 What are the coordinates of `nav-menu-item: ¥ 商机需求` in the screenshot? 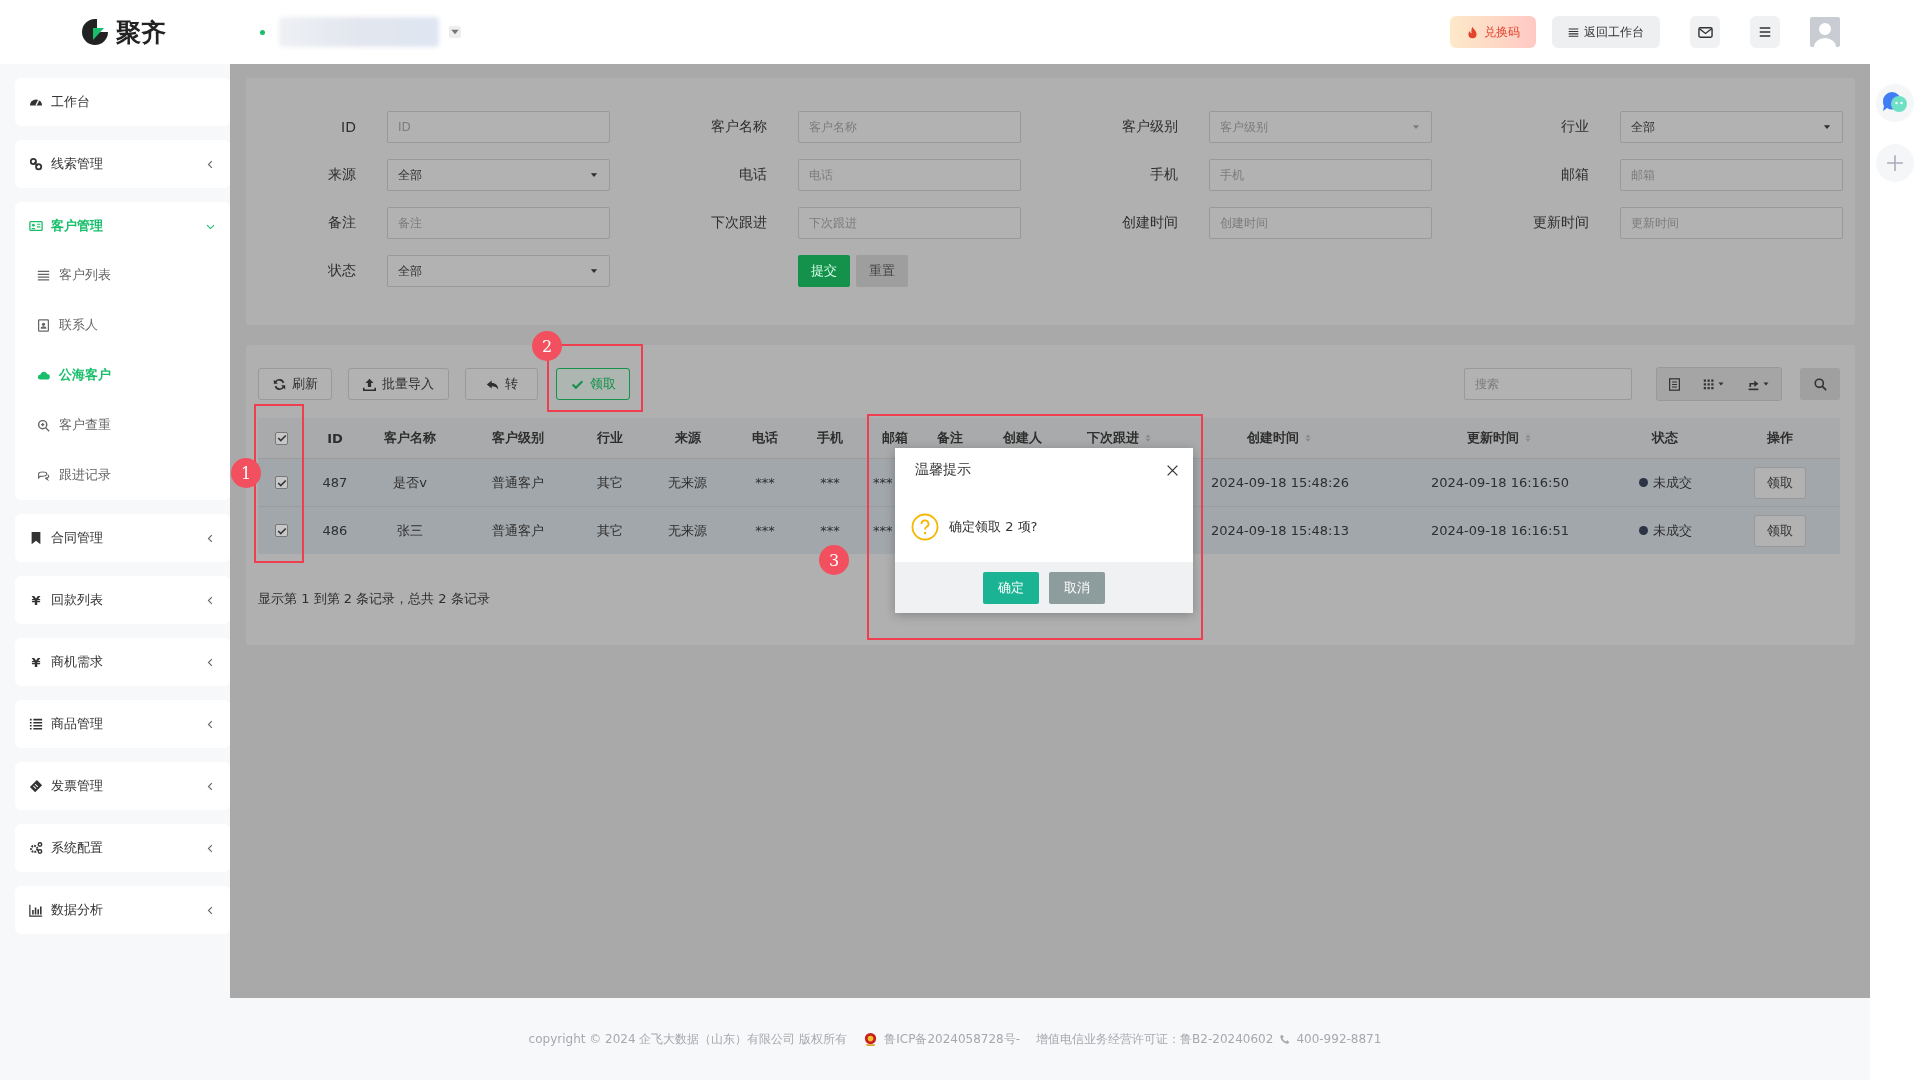 It's located at (122, 662).